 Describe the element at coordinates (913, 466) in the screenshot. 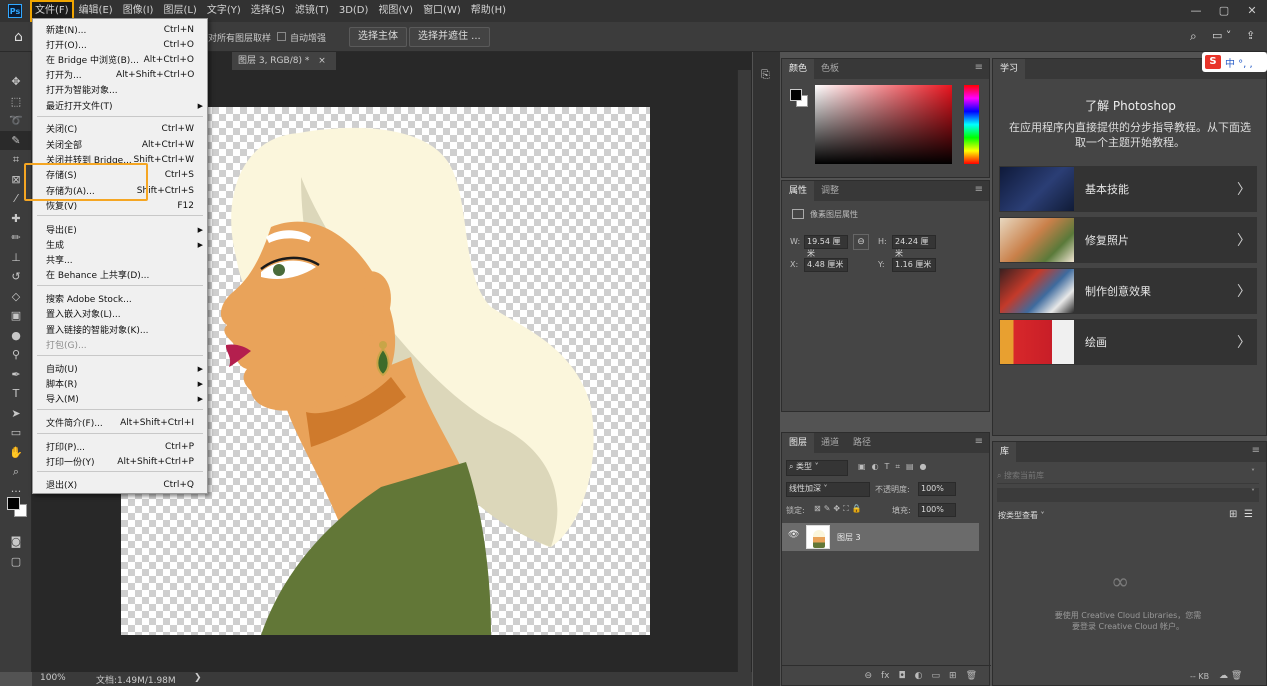

I see `smart-object-filter-icon: ▤` at that location.